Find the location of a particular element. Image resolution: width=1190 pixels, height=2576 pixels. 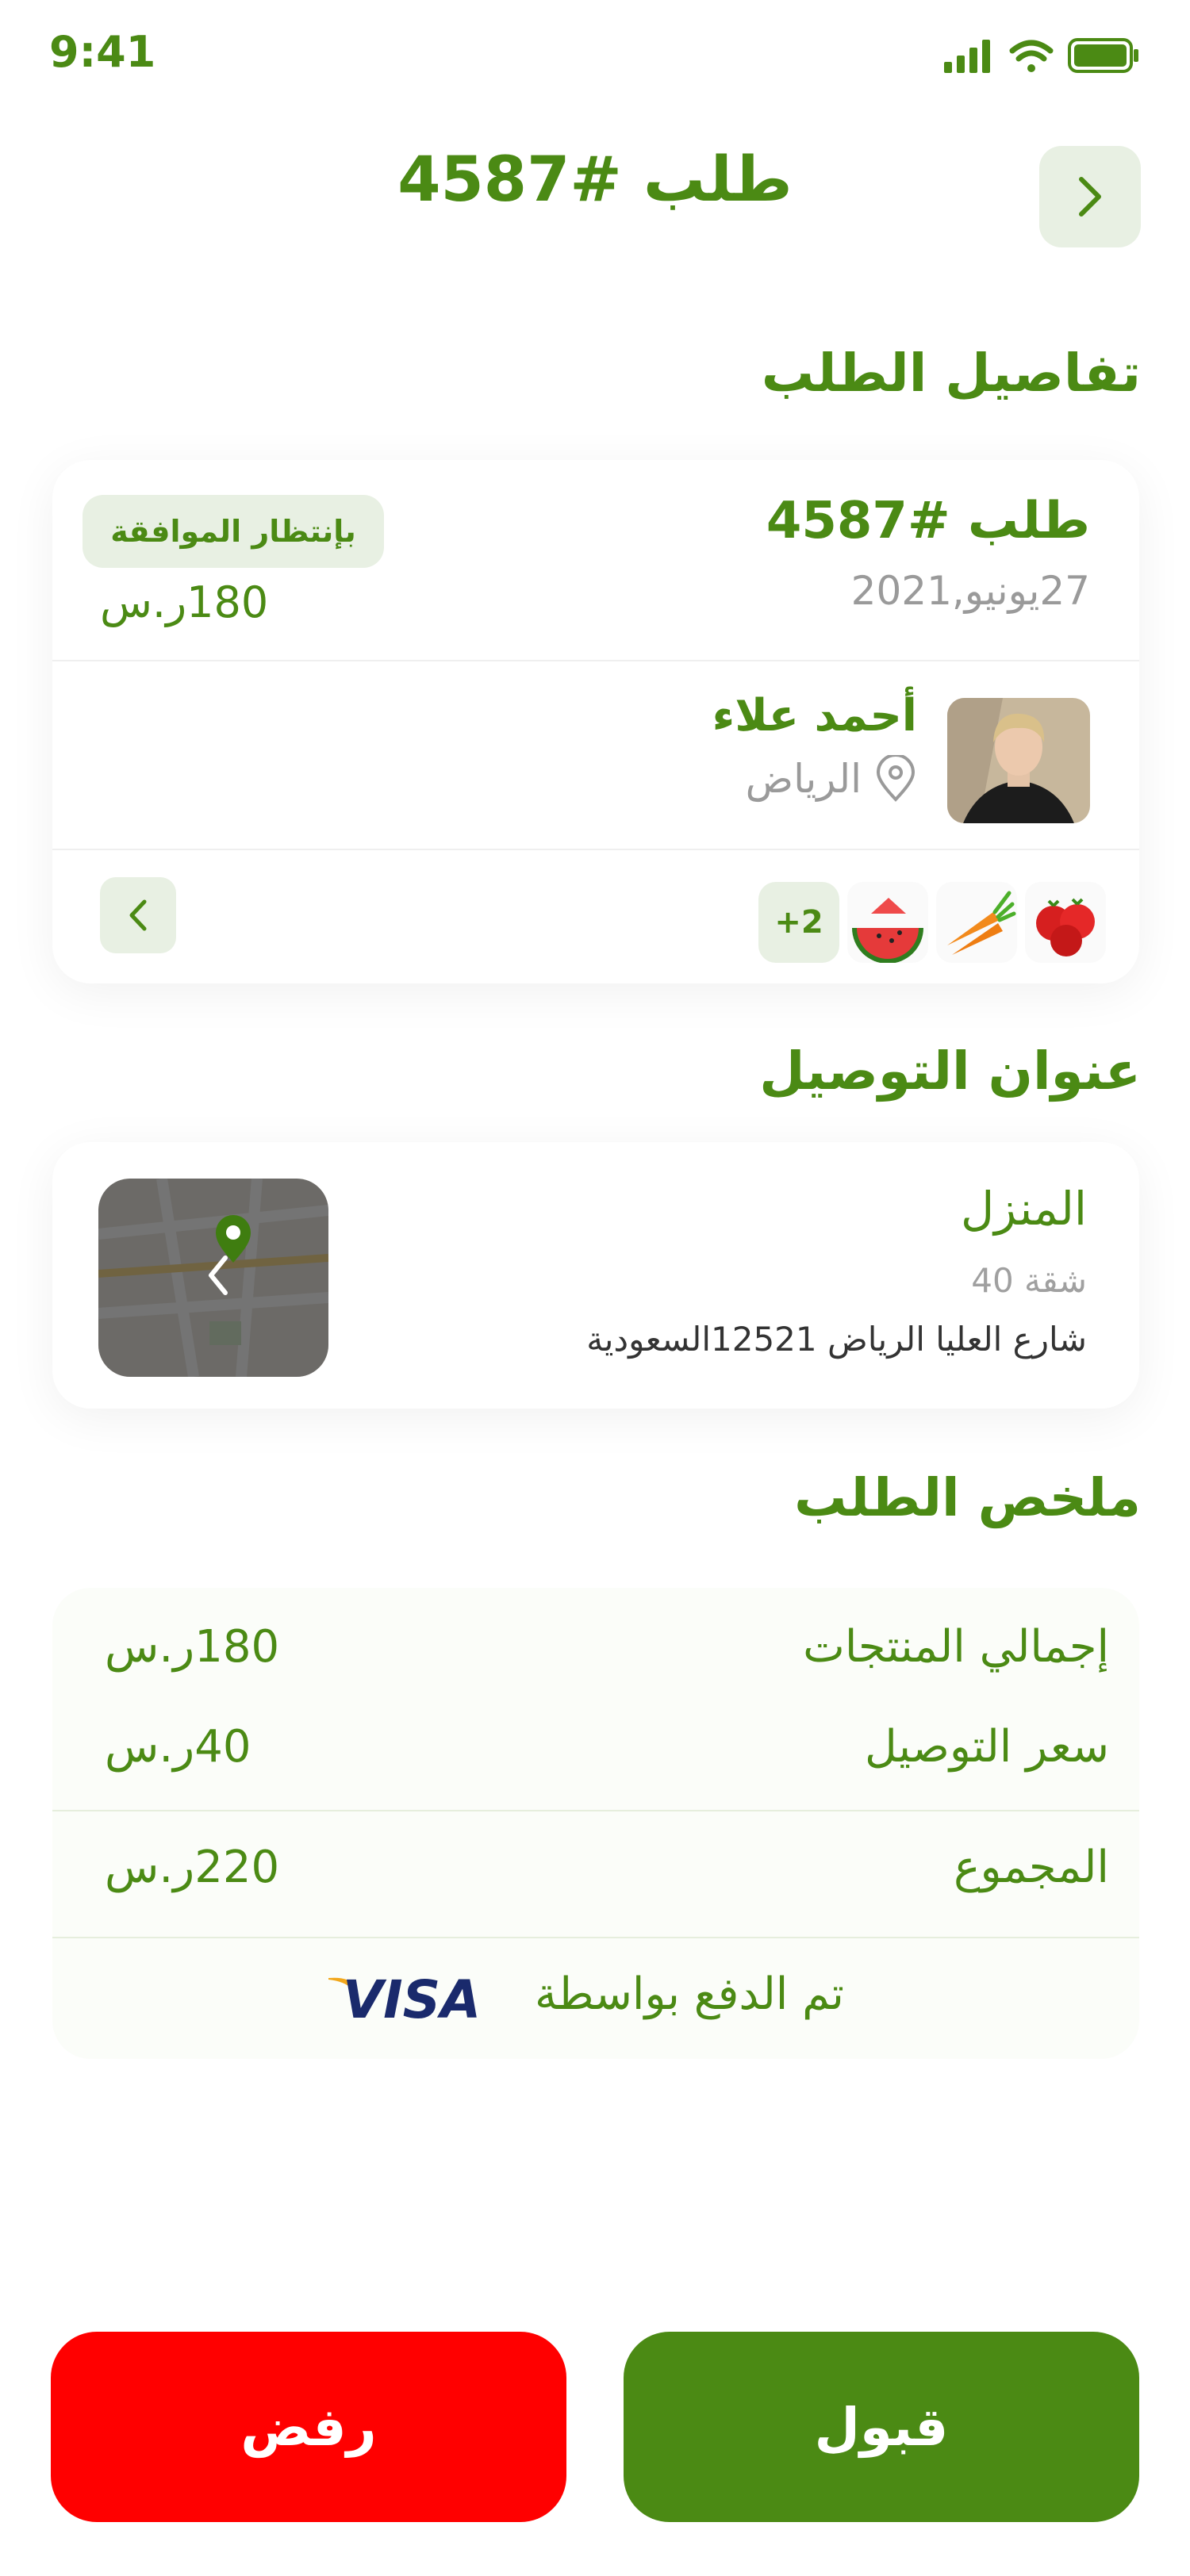

chevron-left-icon is located at coordinates (138, 915).